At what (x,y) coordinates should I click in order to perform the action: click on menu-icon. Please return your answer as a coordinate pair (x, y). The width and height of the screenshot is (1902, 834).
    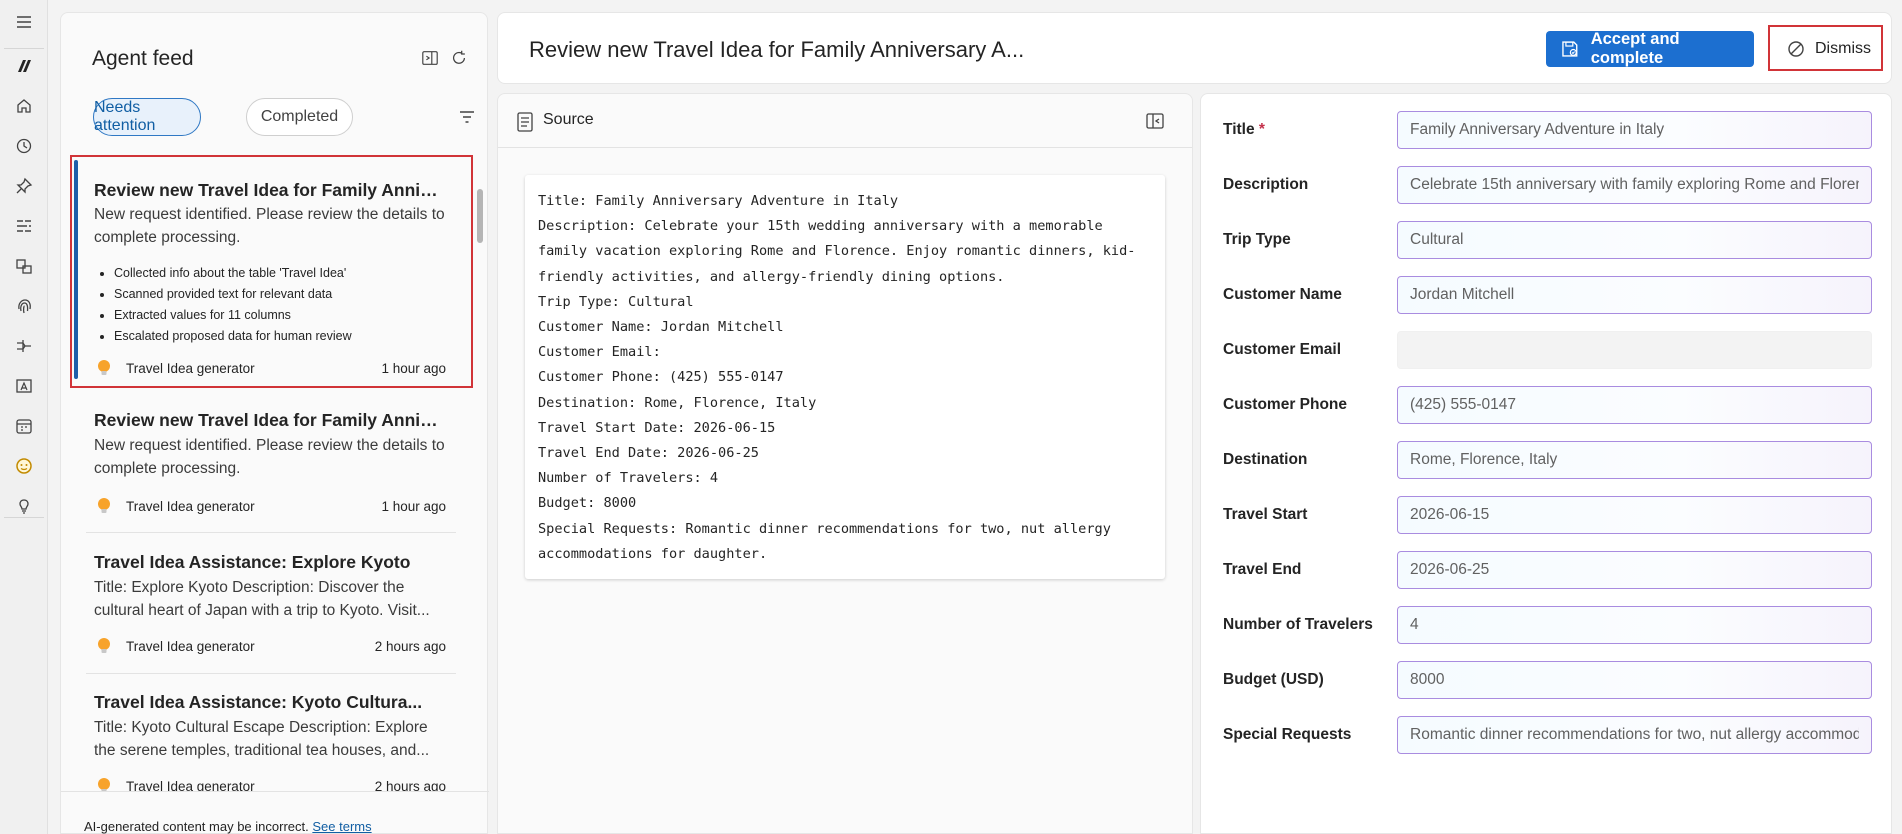
    Looking at the image, I should click on (24, 22).